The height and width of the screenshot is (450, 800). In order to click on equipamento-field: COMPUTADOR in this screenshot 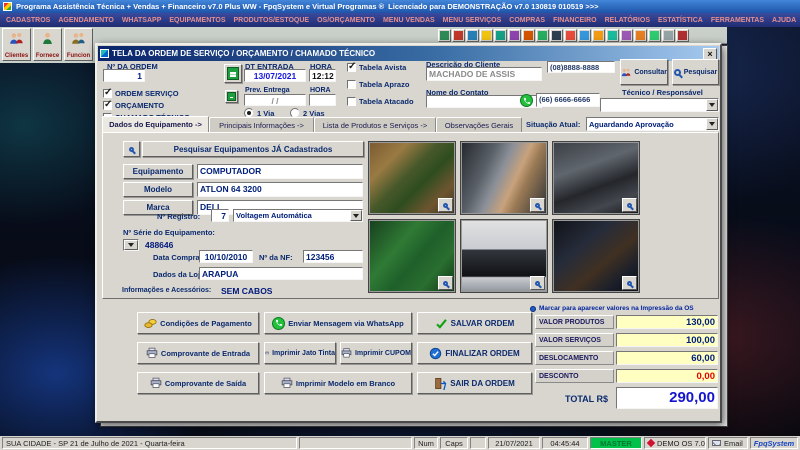, I will do `click(280, 171)`.